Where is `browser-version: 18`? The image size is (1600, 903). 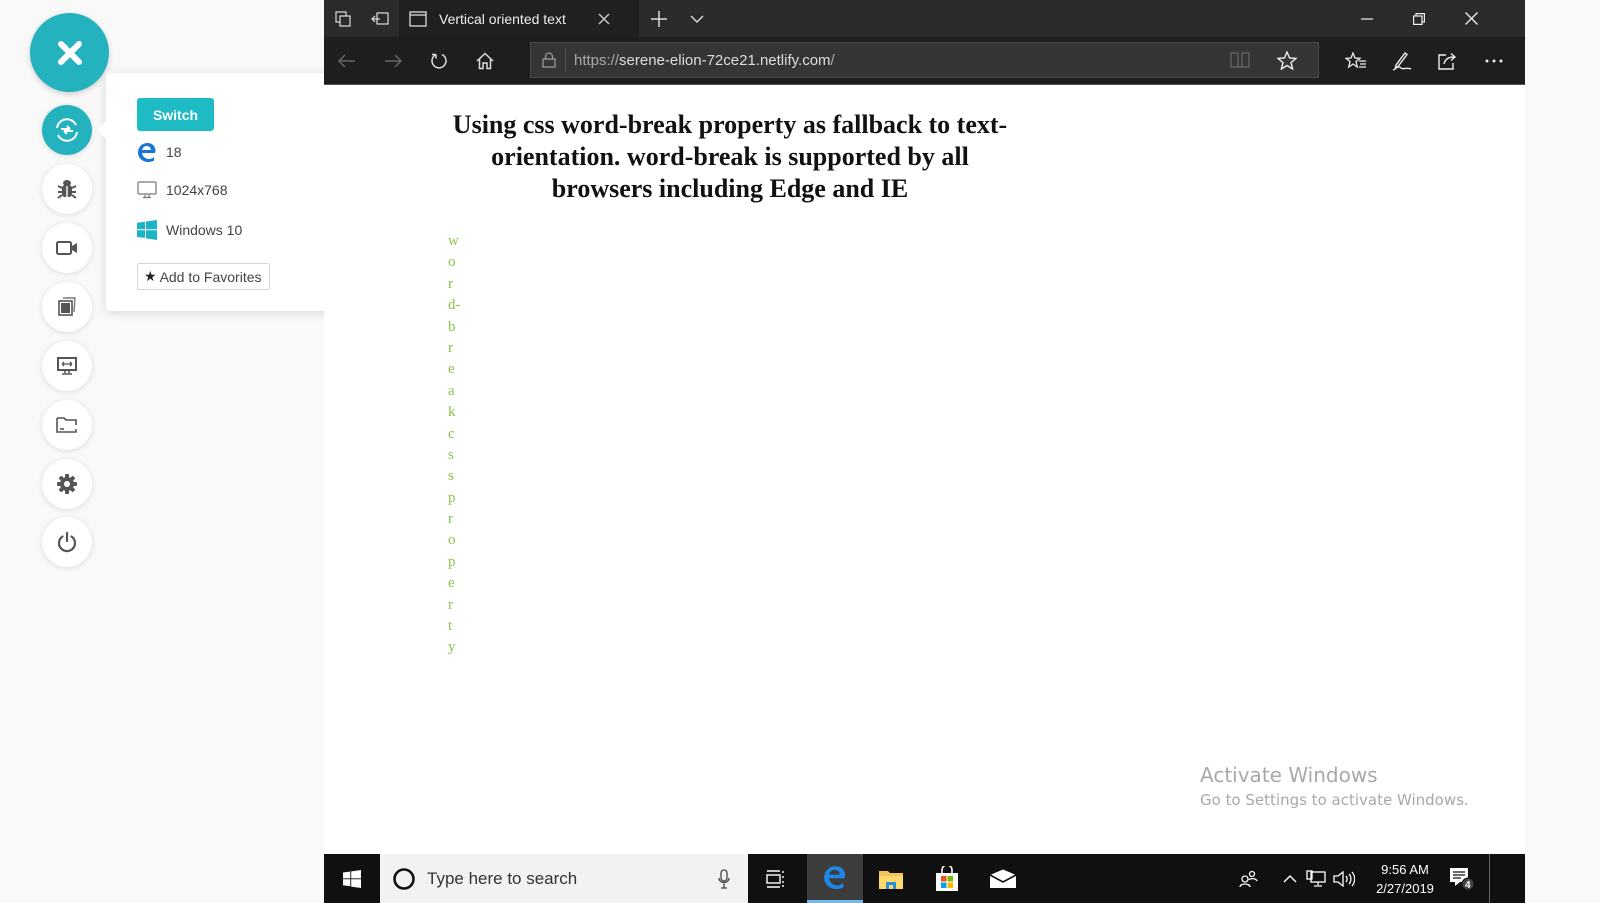 browser-version: 18 is located at coordinates (174, 152).